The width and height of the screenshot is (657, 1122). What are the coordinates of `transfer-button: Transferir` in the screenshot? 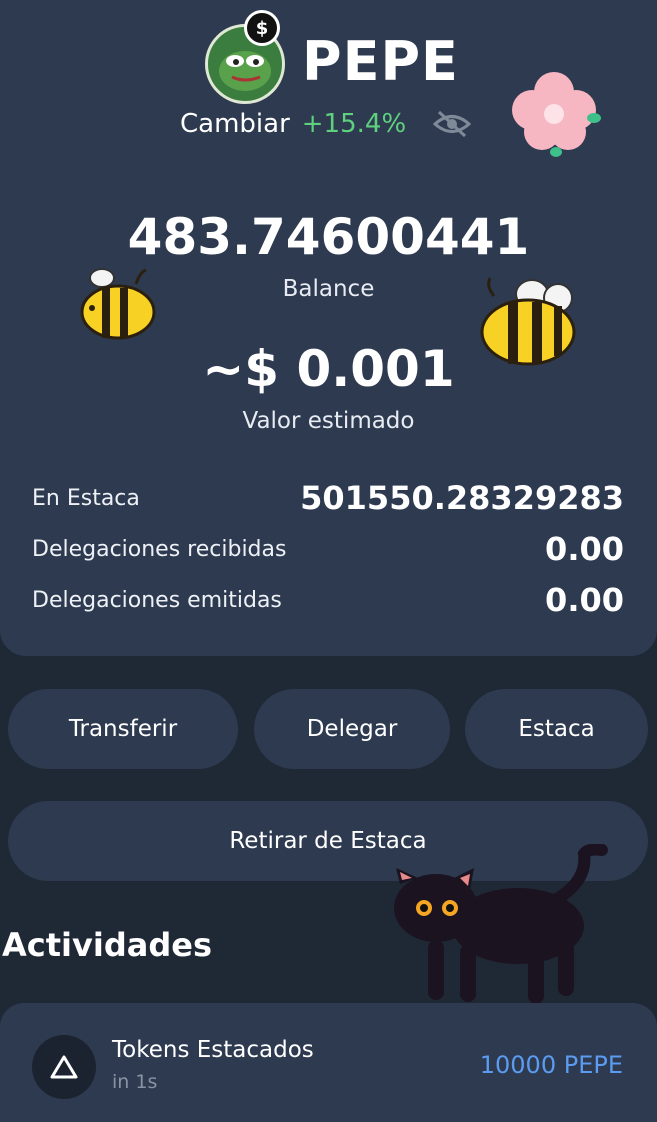 It's located at (123, 729).